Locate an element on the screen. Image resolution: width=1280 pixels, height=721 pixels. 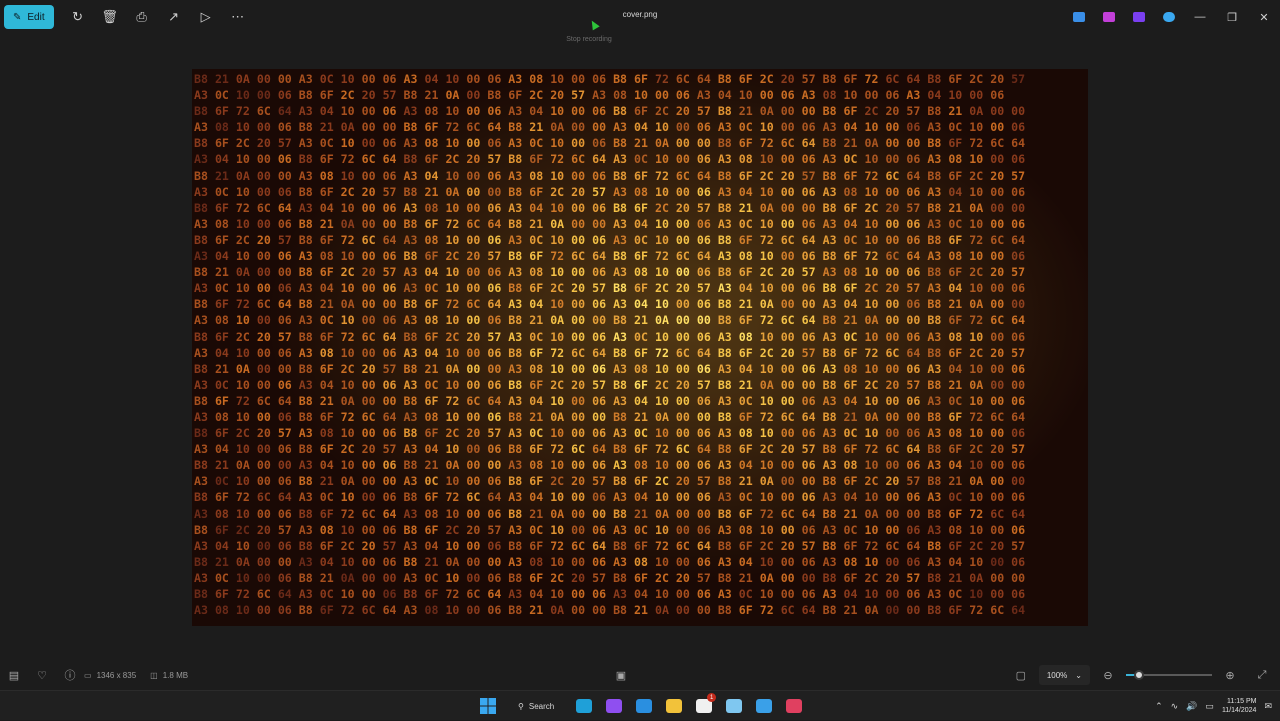
zoom-in-icon: ⊕ is located at coordinates (1230, 675).